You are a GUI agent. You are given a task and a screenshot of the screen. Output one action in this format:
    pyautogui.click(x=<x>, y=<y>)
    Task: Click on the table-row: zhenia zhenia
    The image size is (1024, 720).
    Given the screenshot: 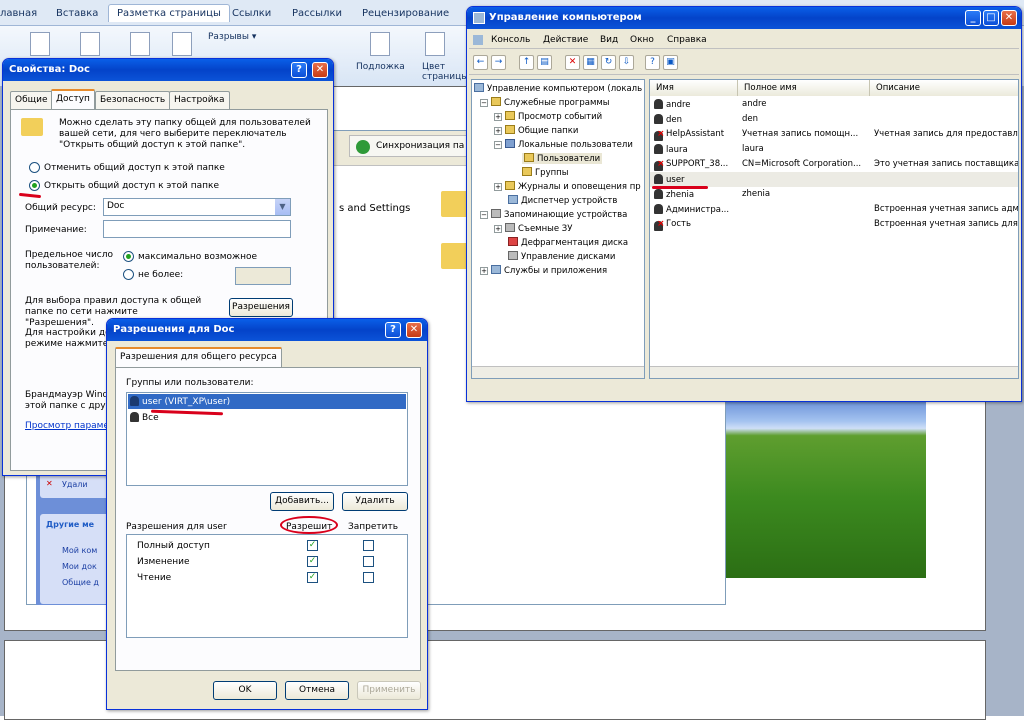 What is the action you would take?
    pyautogui.click(x=834, y=194)
    